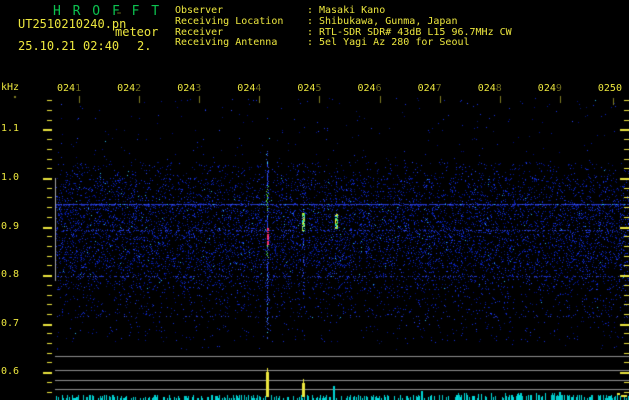  I want to click on info-label: Receiving Antenna, so click(226, 43).